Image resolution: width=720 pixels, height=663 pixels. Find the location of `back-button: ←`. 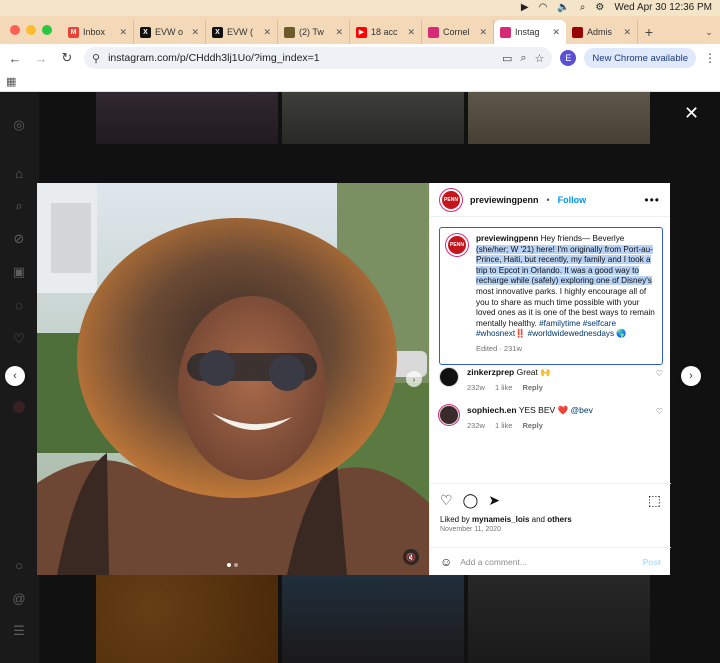

back-button: ← is located at coordinates (15, 58).